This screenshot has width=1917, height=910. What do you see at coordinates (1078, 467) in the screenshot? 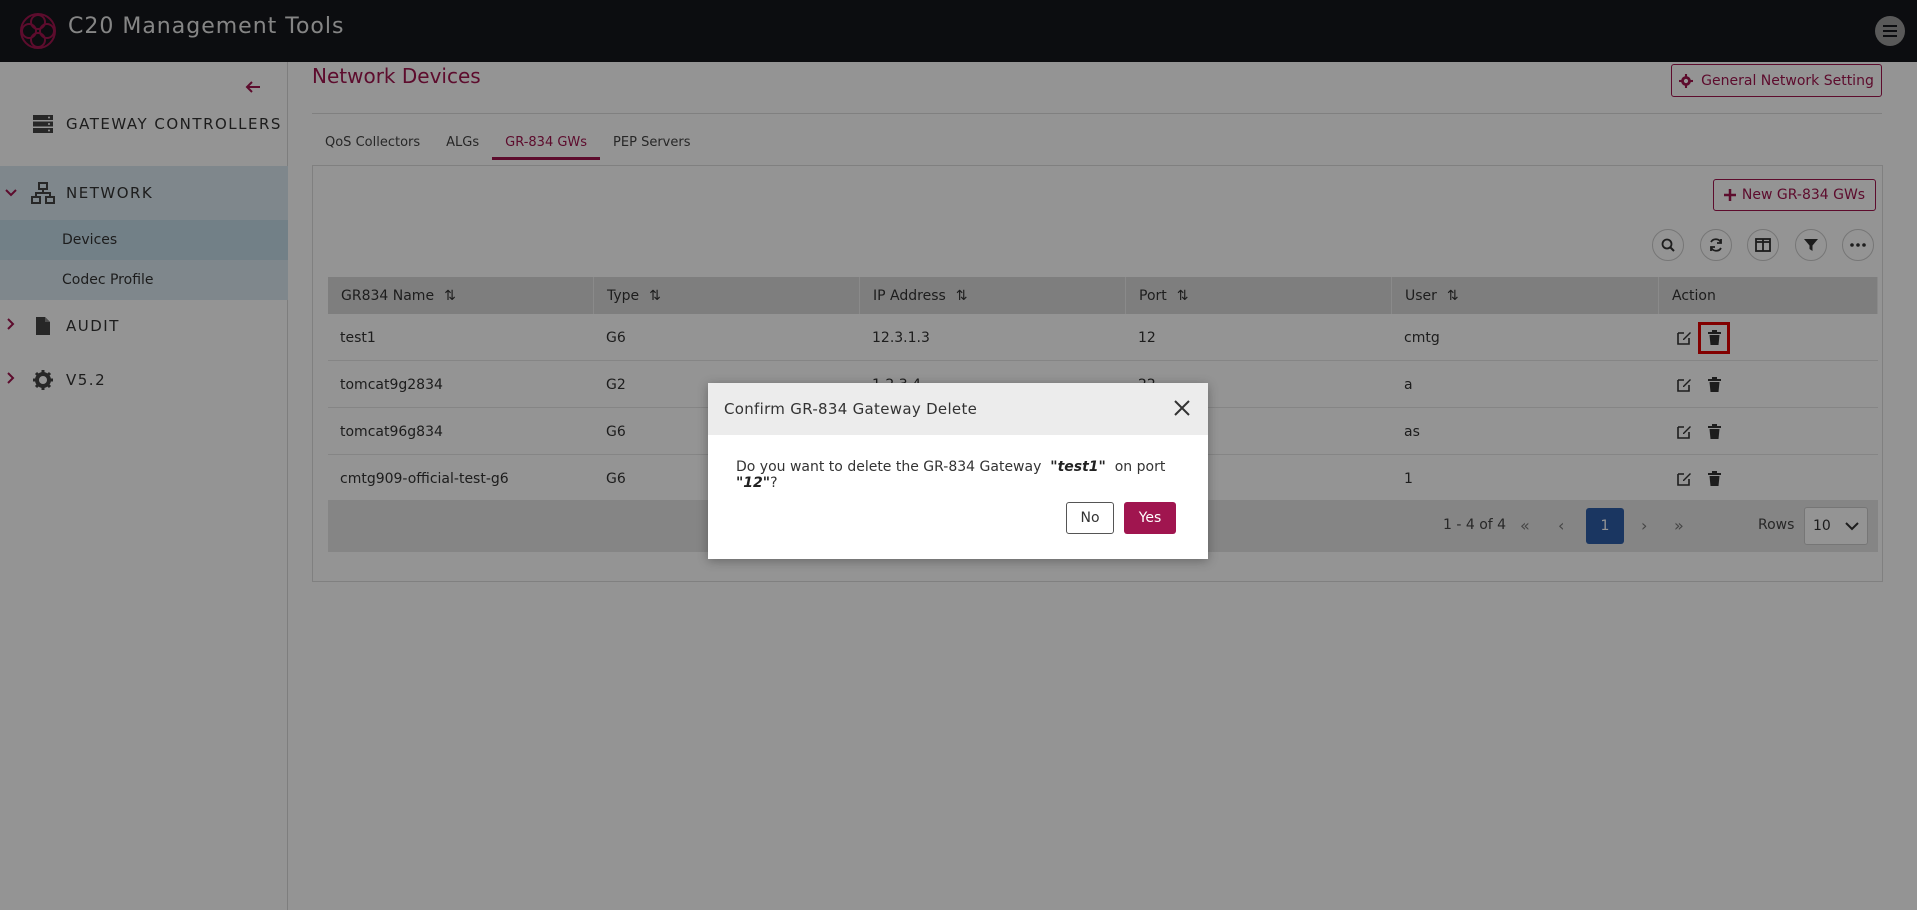
I see `gateway-name: "test1"` at bounding box center [1078, 467].